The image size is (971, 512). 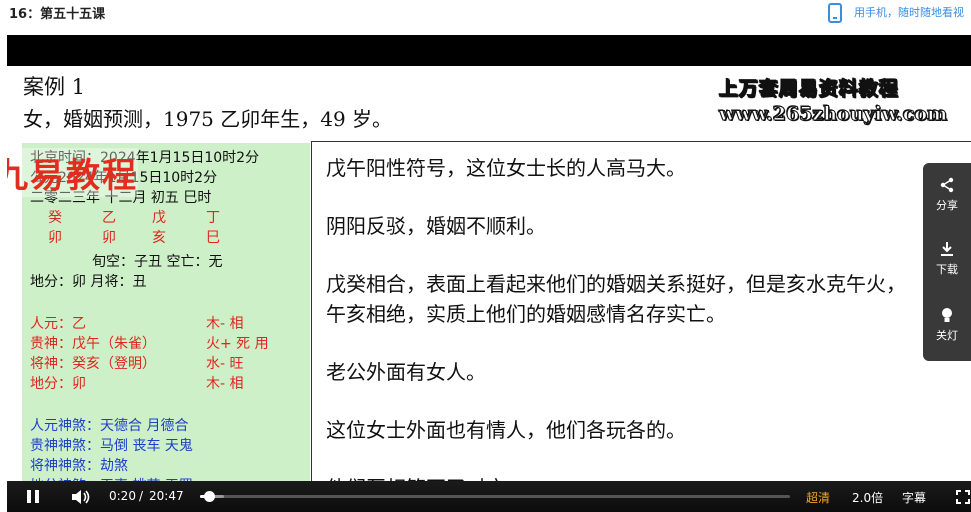 What do you see at coordinates (526, 314) in the screenshot?
I see `explanation-line-4: 午亥相绝，实质上他们的婚姻感情名存实亡。` at bounding box center [526, 314].